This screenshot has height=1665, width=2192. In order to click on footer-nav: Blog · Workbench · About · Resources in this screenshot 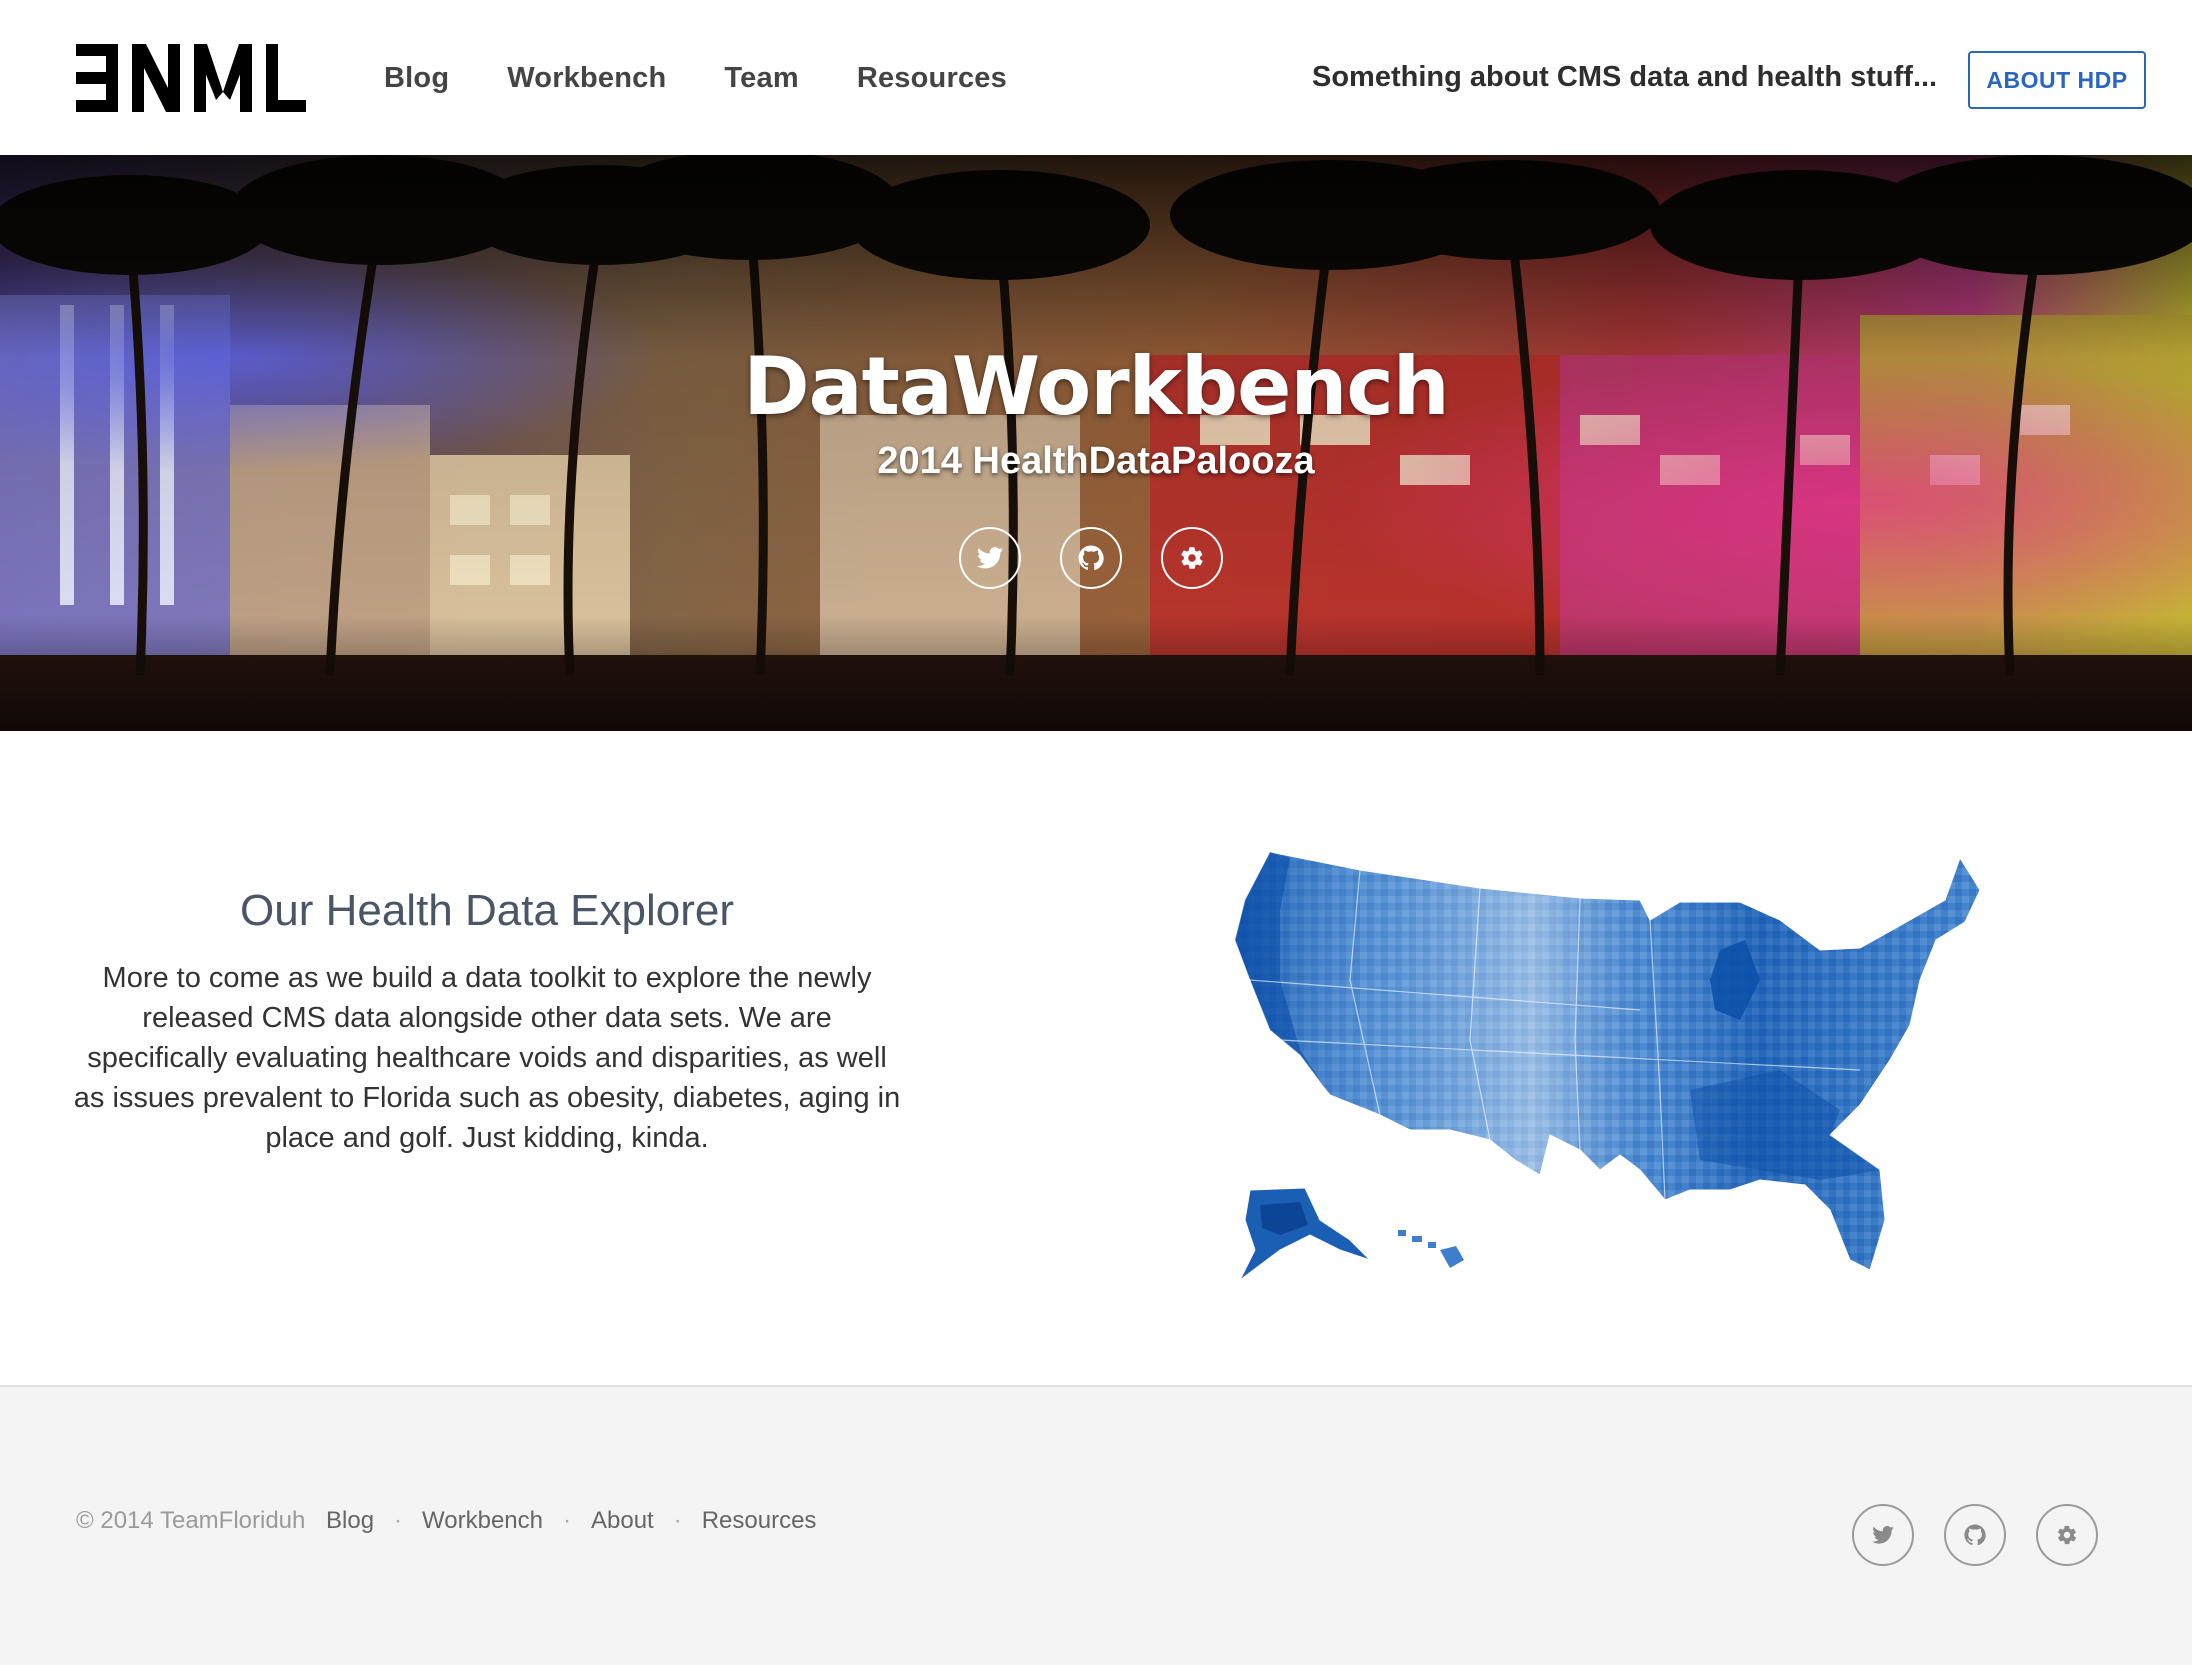, I will do `click(571, 1521)`.